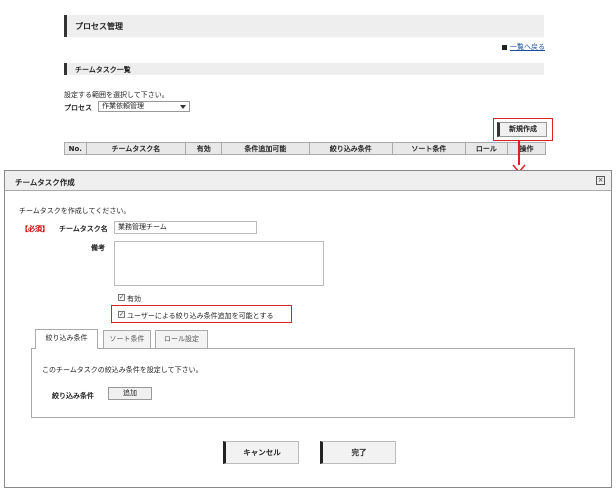 The width and height of the screenshot is (616, 493). I want to click on tab-sort-conditions: ソート条件, so click(127, 339).